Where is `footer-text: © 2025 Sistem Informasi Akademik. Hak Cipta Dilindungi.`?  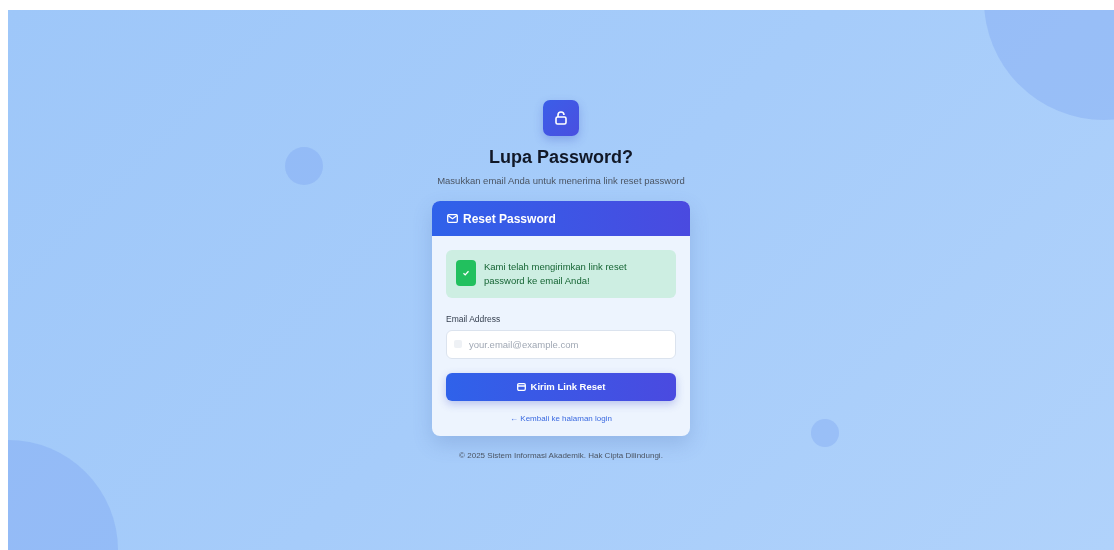 footer-text: © 2025 Sistem Informasi Akademik. Hak Cipta Dilindungi. is located at coordinates (561, 455).